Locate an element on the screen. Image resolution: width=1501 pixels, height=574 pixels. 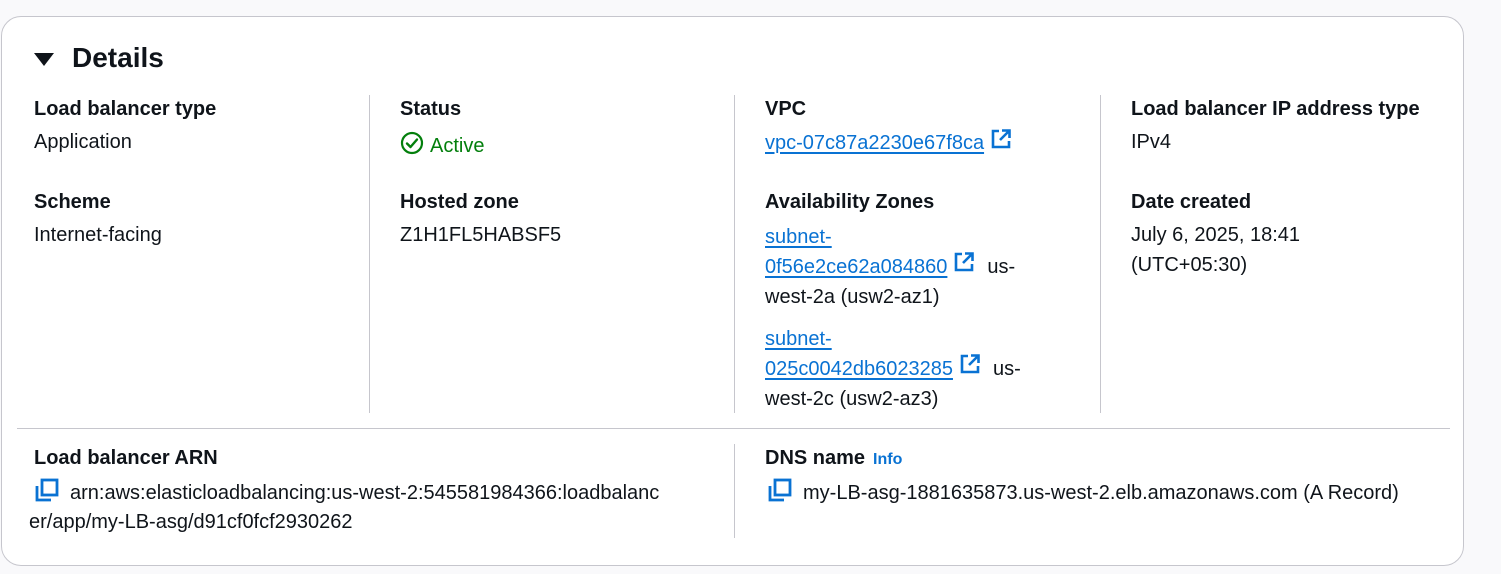
load-balancer-type-label: Load balancer type is located at coordinates (125, 109).